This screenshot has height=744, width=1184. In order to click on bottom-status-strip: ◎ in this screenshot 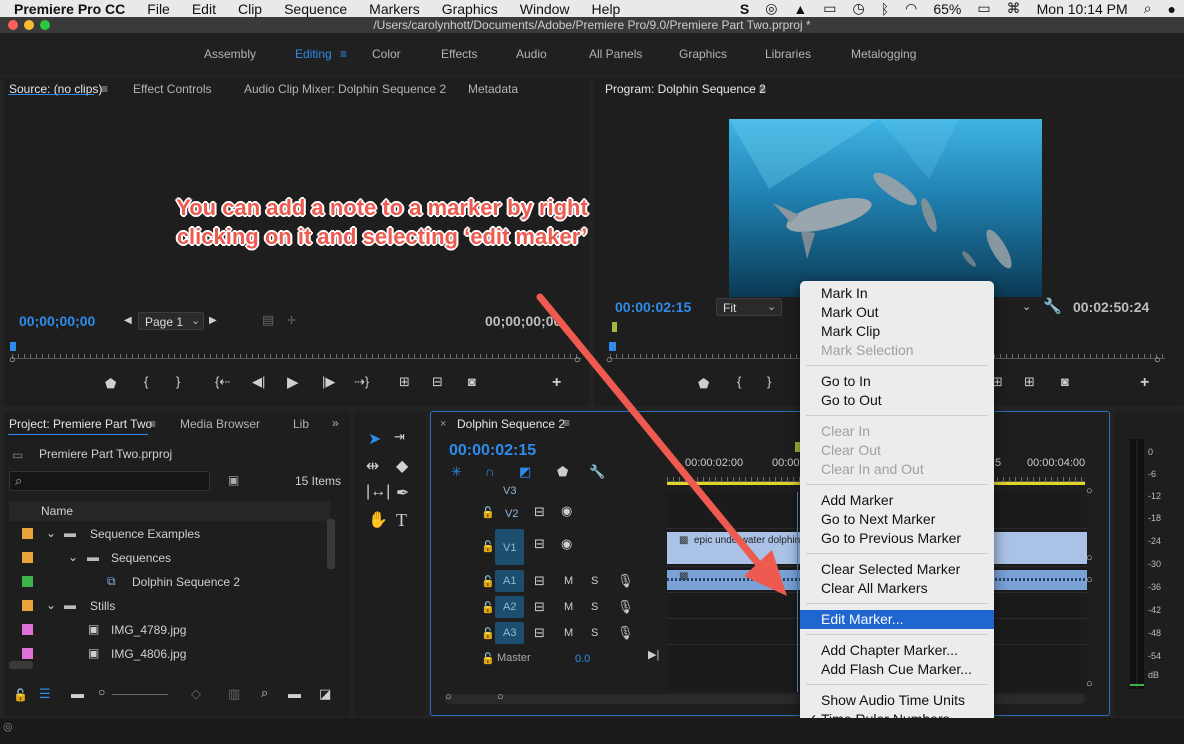, I will do `click(592, 731)`.